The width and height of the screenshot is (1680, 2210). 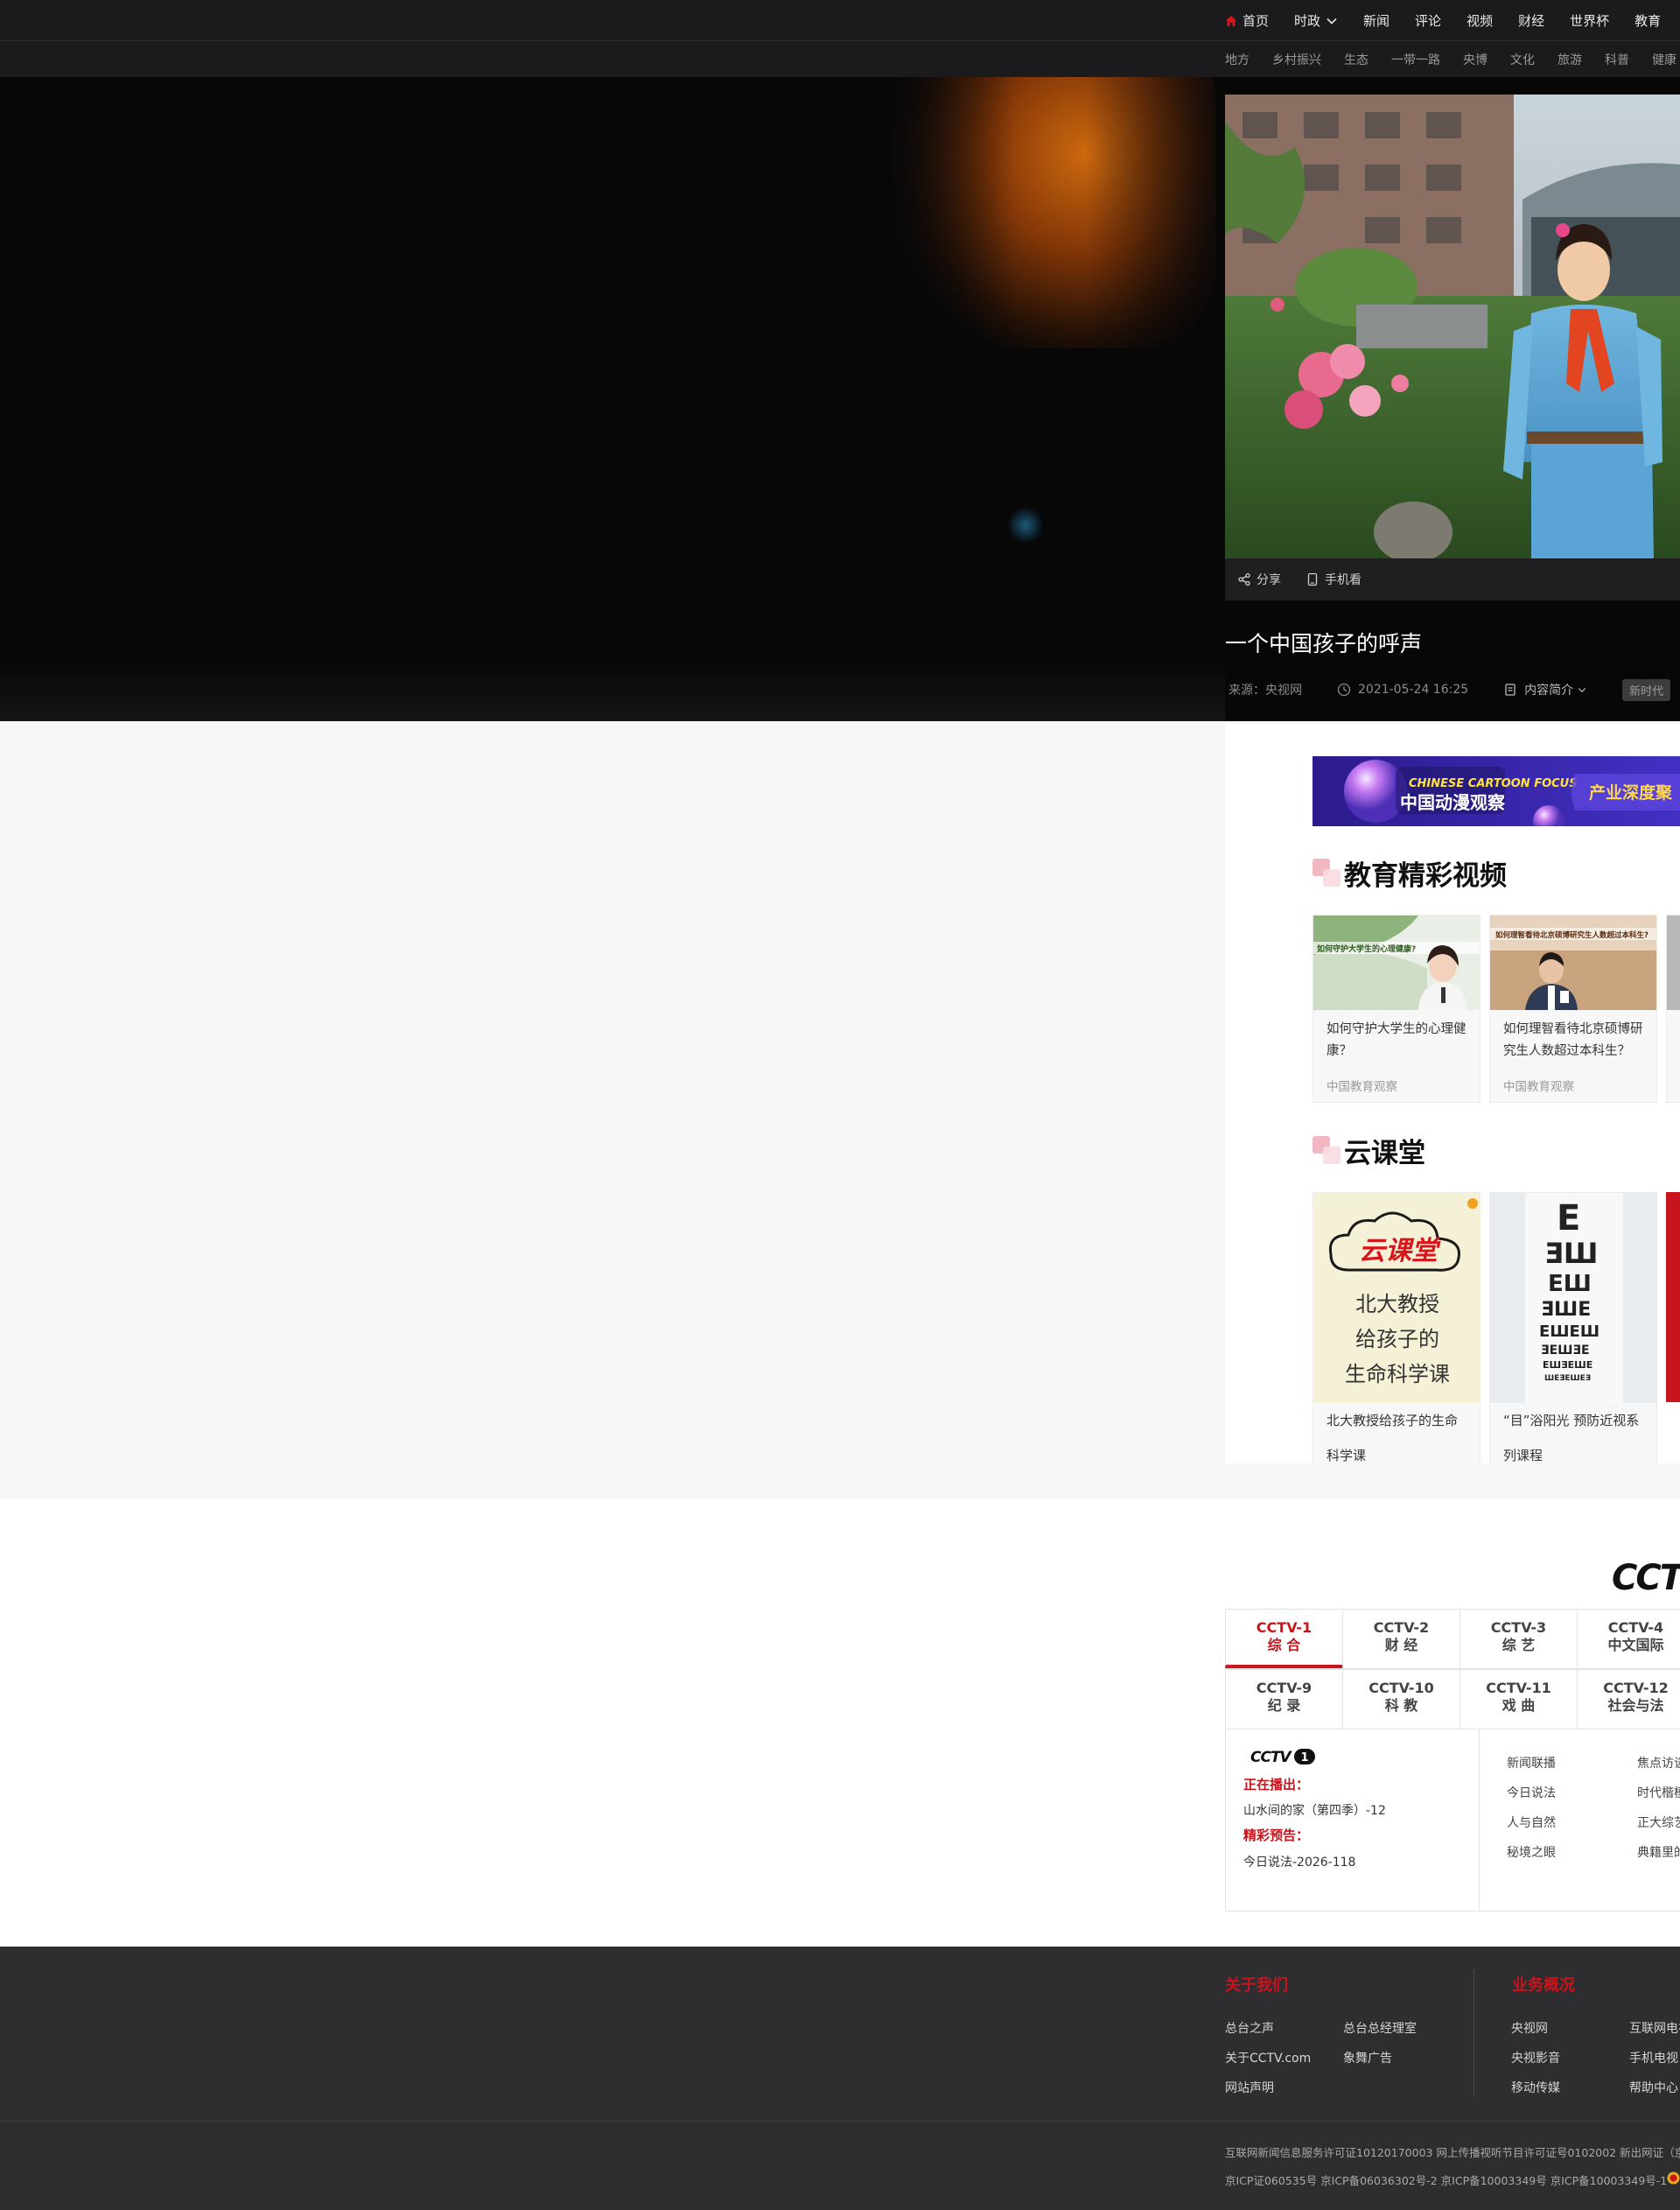 I want to click on sub-nav-item: 一带一路, so click(x=1415, y=59).